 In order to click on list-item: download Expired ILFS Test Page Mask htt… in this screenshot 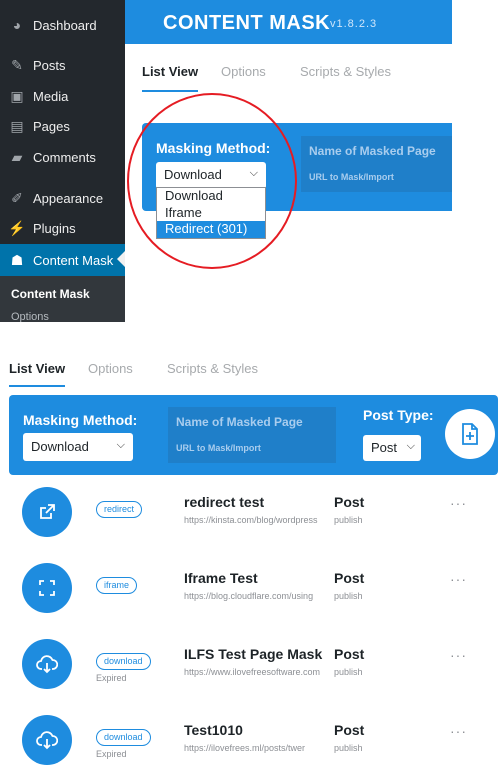, I will do `click(249, 665)`.